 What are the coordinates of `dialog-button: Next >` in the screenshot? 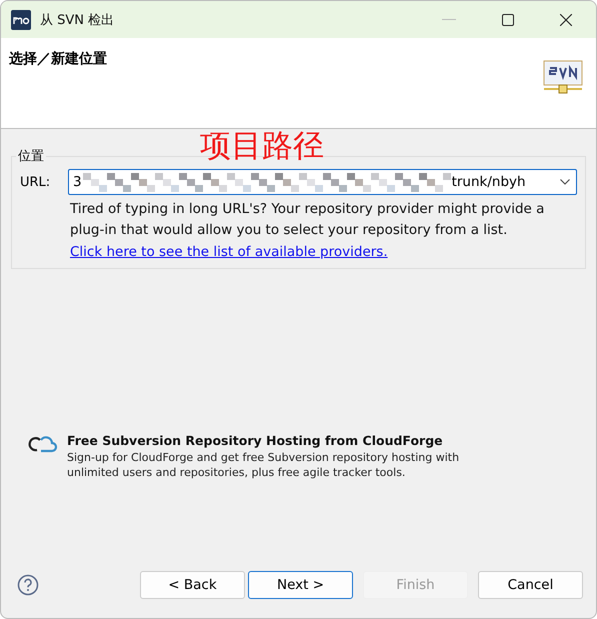 It's located at (300, 585).